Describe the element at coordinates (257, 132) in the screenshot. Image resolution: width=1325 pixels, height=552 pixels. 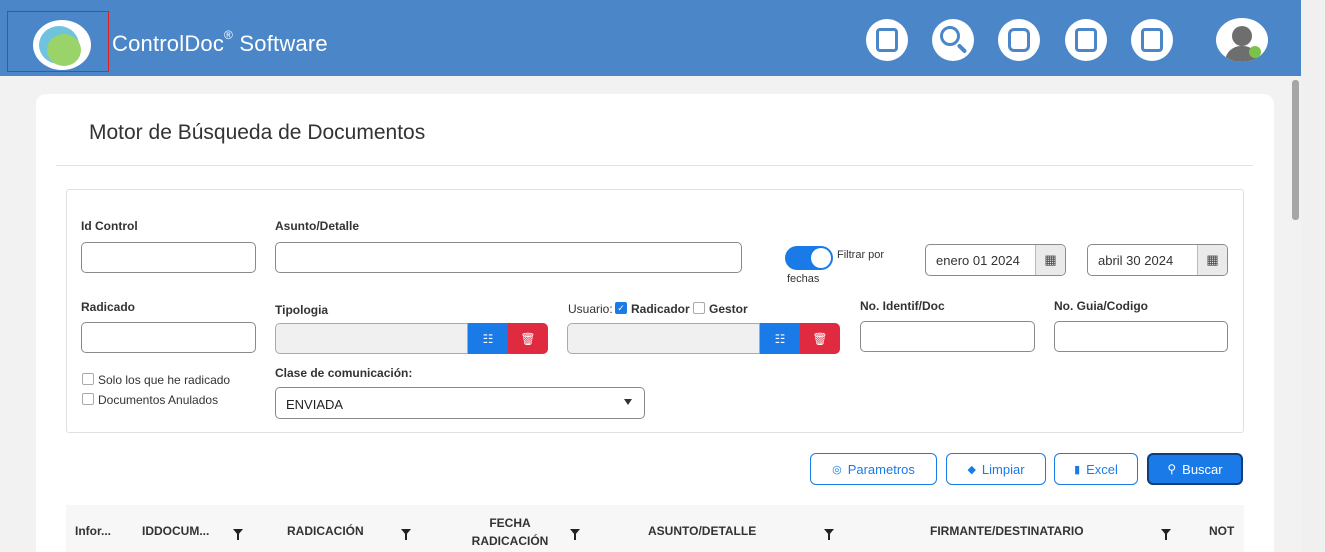
I see `page-title: Motor de Búsqueda de Documentos` at that location.